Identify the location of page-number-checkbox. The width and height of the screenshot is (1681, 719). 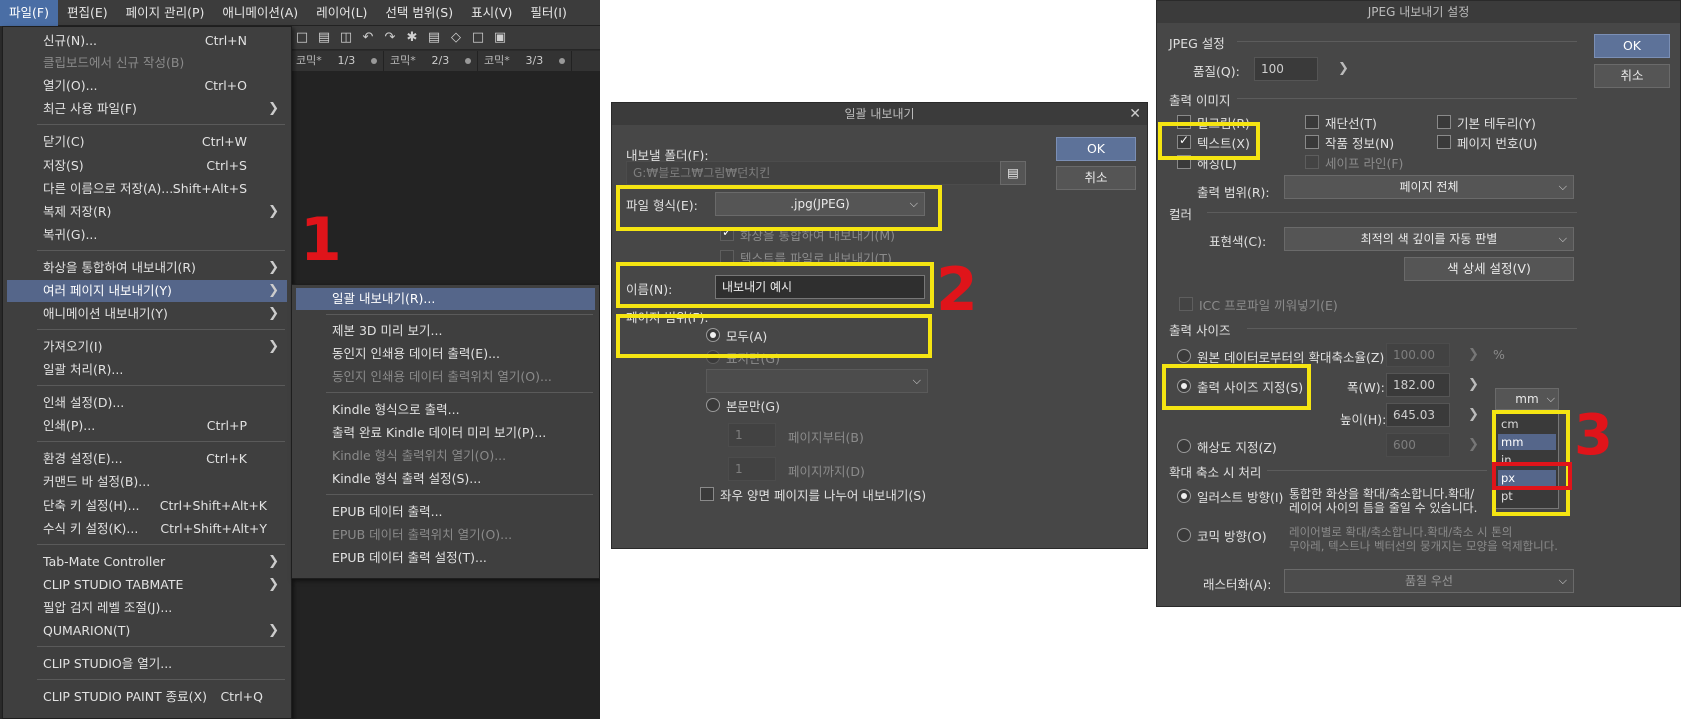
(1444, 142).